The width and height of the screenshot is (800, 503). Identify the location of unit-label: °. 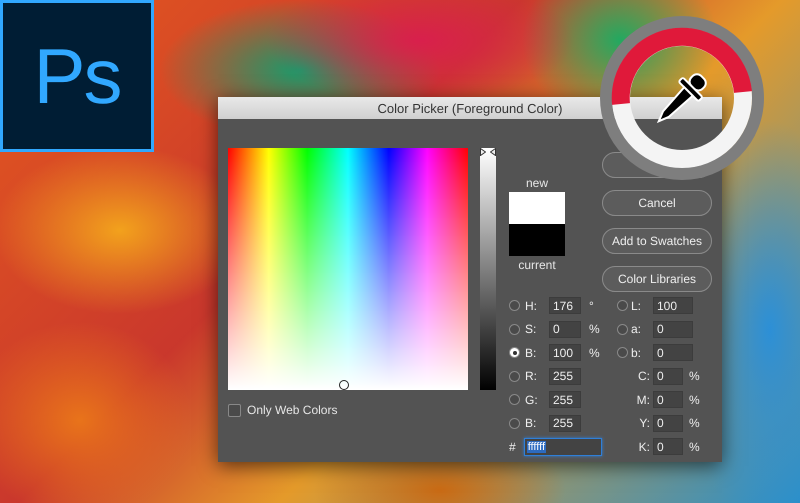
(591, 305).